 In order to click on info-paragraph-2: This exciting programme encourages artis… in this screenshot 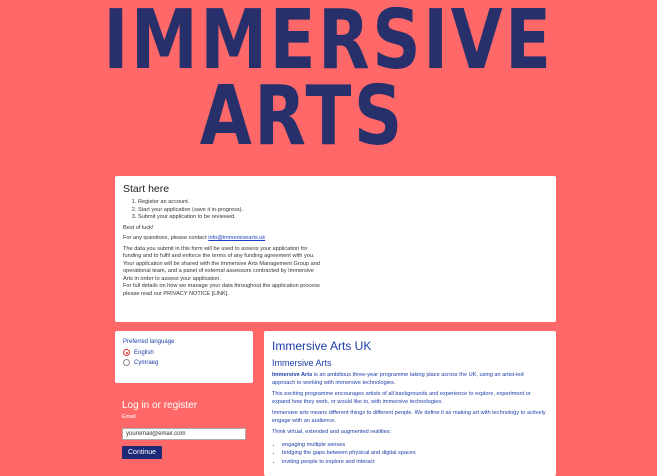, I will do `click(401, 398)`.